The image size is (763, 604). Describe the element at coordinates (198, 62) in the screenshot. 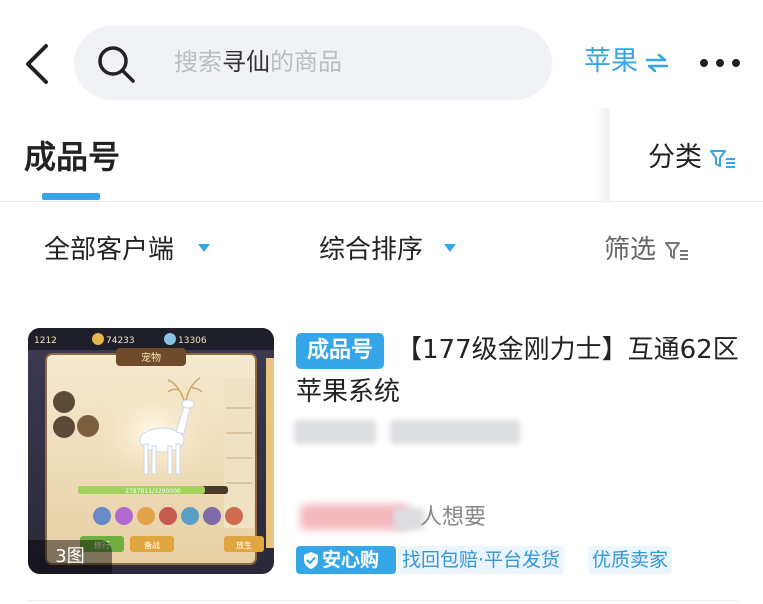

I see `search-placeholder-prefix: 搜索` at that location.